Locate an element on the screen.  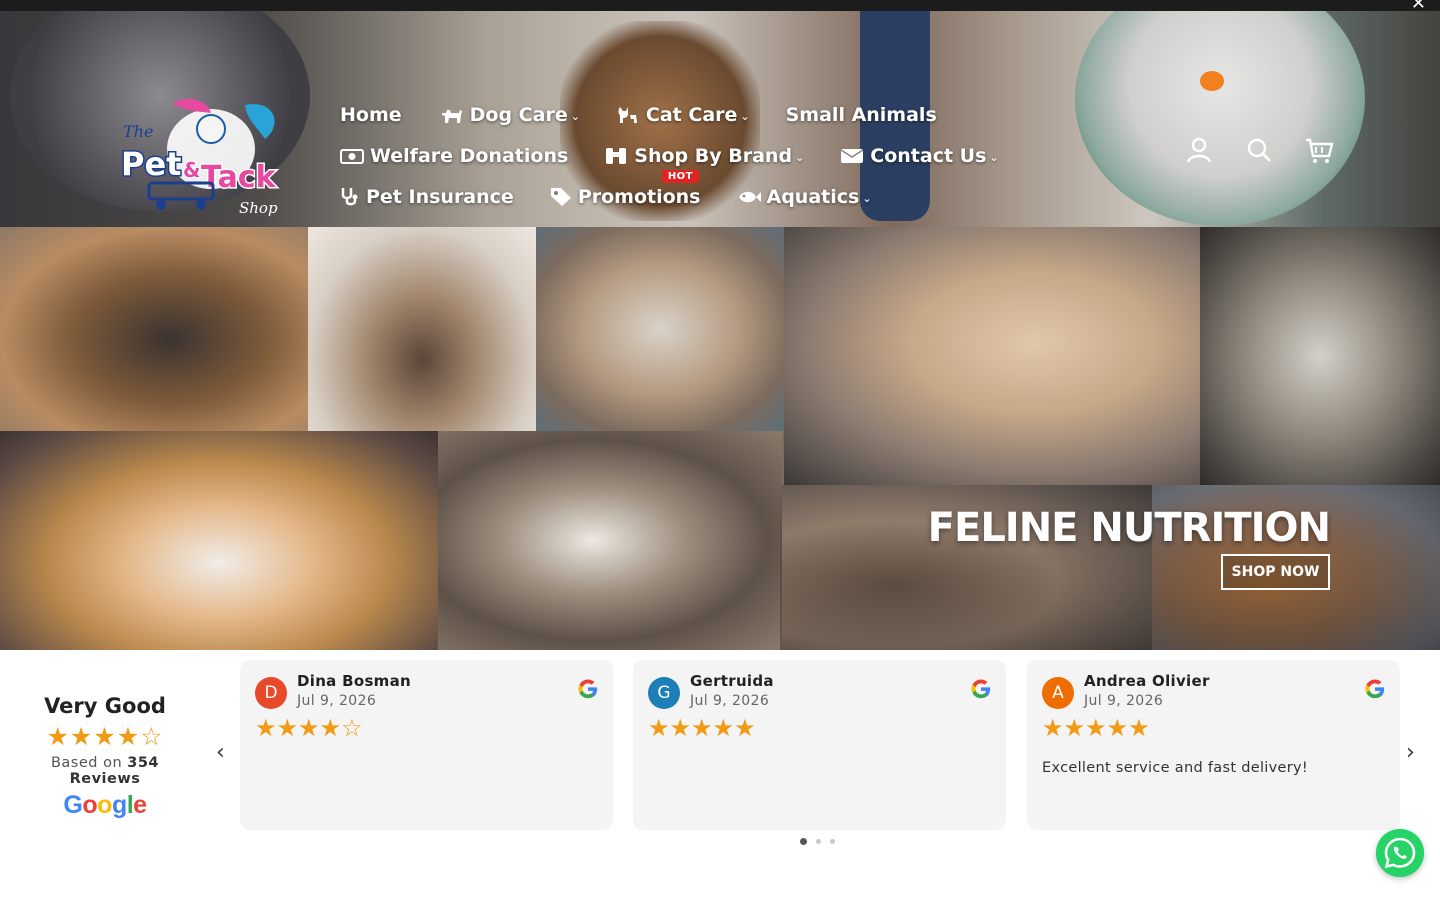
nav-item-cat-care: Cat Care ⌄ is located at coordinates (683, 115).